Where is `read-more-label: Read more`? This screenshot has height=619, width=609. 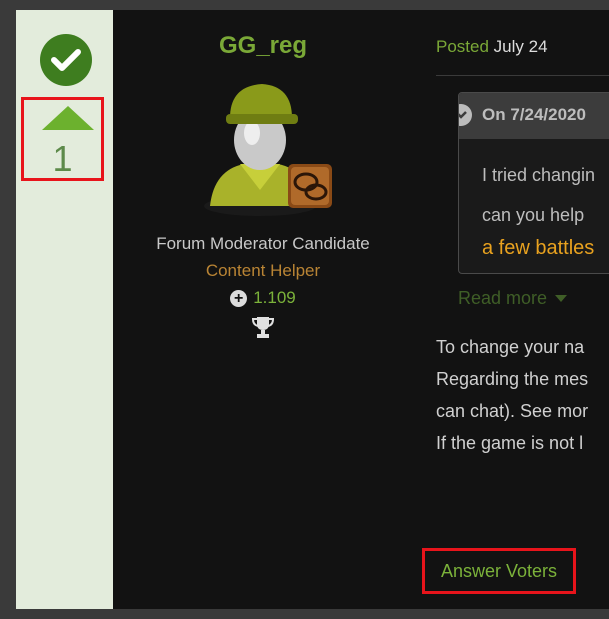 read-more-label: Read more is located at coordinates (503, 298).